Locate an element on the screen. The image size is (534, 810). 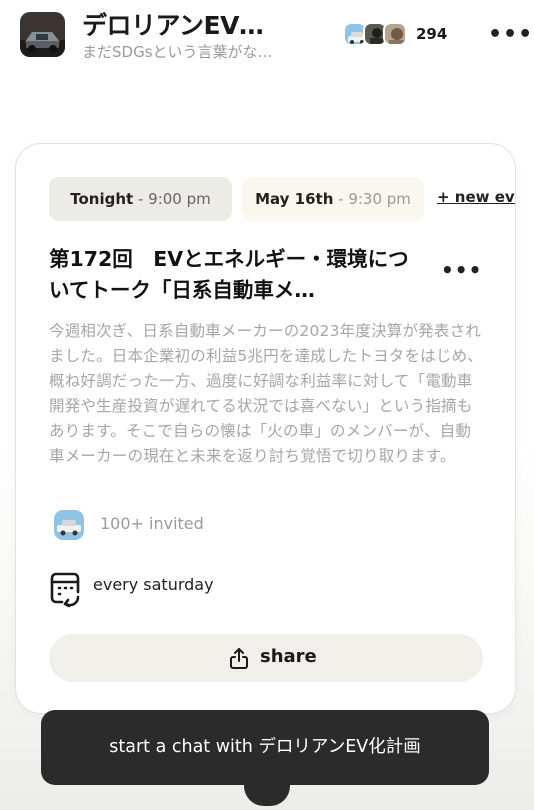
ellipsis-icon: ••• is located at coordinates (510, 34).